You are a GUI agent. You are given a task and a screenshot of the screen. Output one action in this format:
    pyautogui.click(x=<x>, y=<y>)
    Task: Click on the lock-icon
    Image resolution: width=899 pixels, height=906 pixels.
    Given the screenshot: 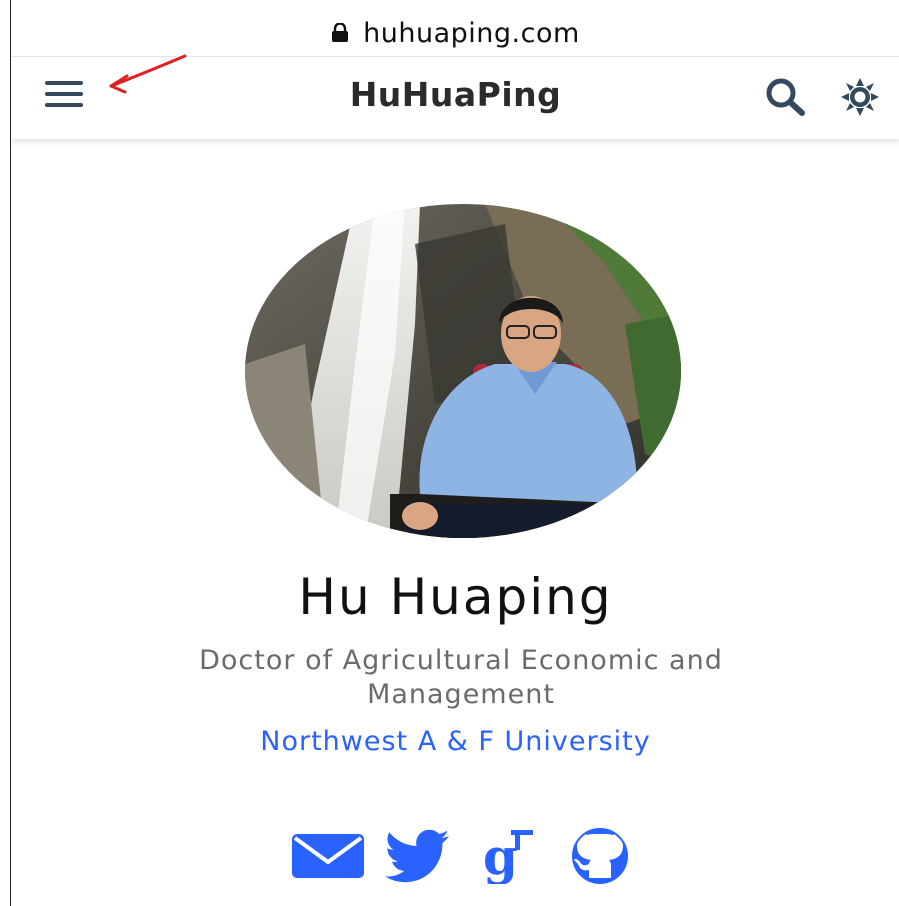 What is the action you would take?
    pyautogui.click(x=340, y=32)
    